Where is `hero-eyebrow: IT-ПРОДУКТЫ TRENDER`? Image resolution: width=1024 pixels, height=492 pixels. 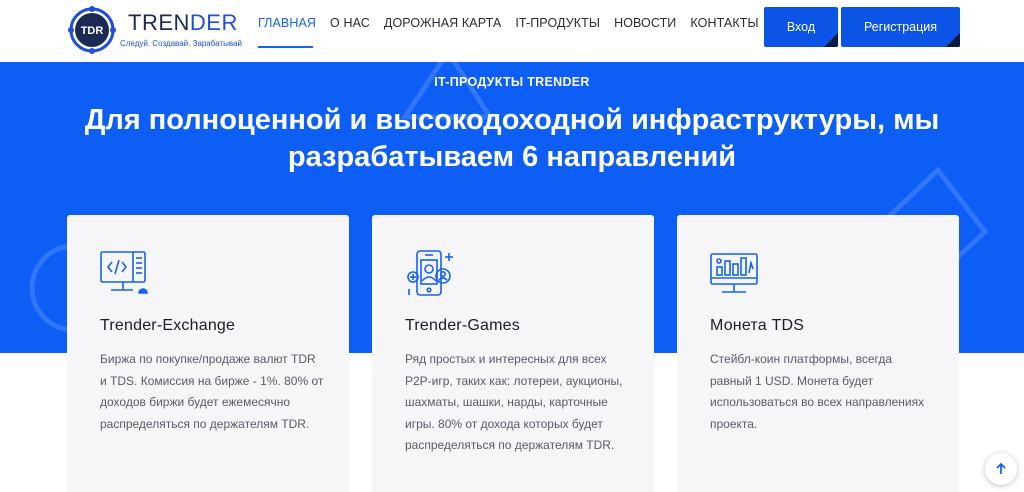
hero-eyebrow: IT-ПРОДУКТЫ TRENDER is located at coordinates (512, 82).